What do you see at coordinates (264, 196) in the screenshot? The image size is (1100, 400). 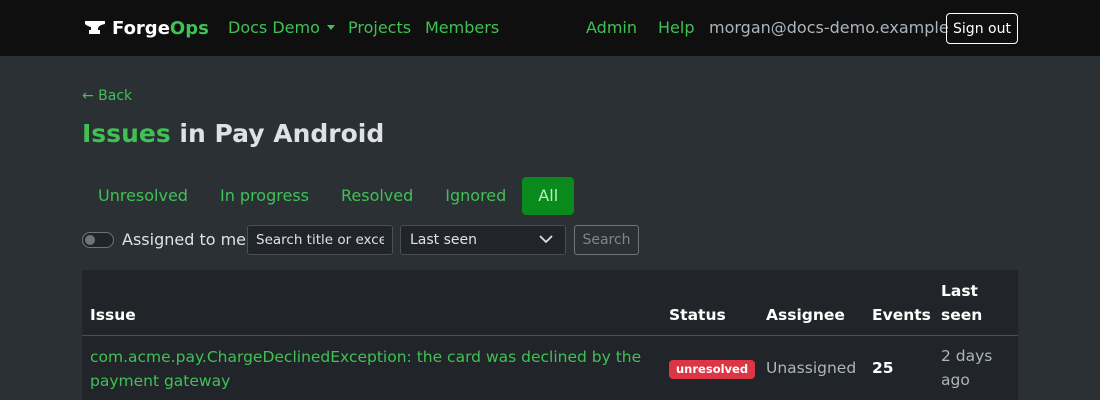 I see `tab-in-progress: In progress` at bounding box center [264, 196].